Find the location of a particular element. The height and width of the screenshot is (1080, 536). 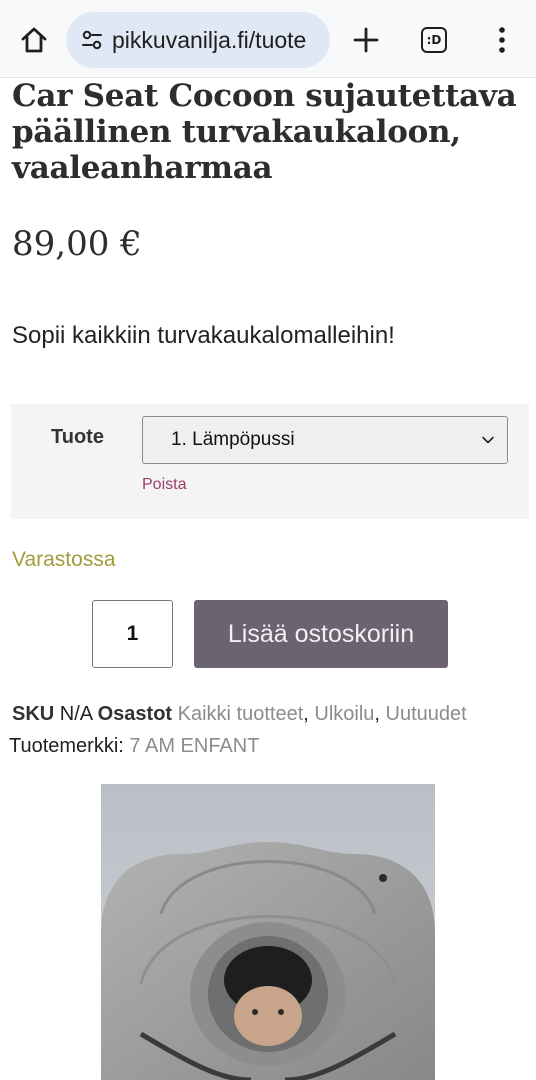

variation-selected-value: 1. Lämpöpussi is located at coordinates (233, 439).